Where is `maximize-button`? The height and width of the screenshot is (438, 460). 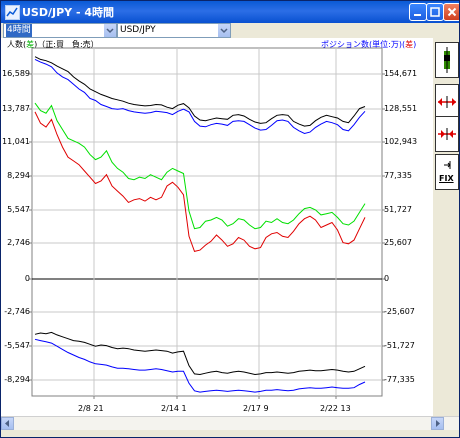
maximize-button is located at coordinates (435, 12).